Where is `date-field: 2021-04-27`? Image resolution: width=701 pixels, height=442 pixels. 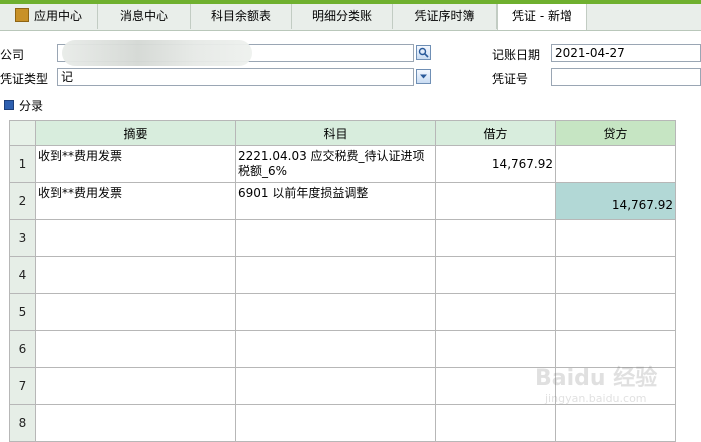
date-field: 2021-04-27 is located at coordinates (626, 53).